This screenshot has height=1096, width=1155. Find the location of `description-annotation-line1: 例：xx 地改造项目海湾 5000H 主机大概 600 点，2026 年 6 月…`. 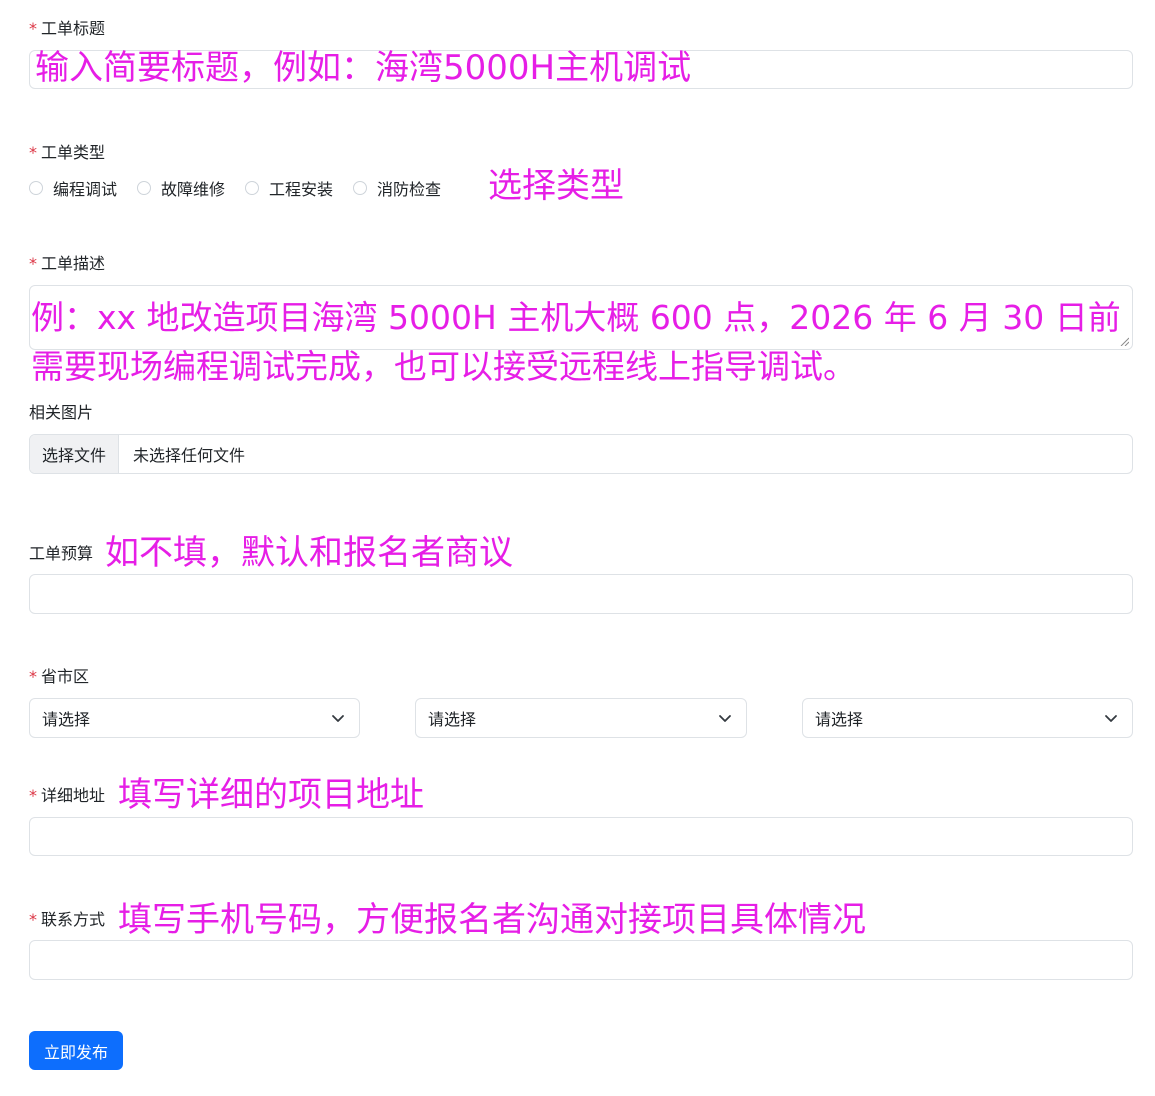

description-annotation-line1: 例：xx 地改造项目海湾 5000H 主机大概 600 点，2026 年 6 月… is located at coordinates (576, 317).